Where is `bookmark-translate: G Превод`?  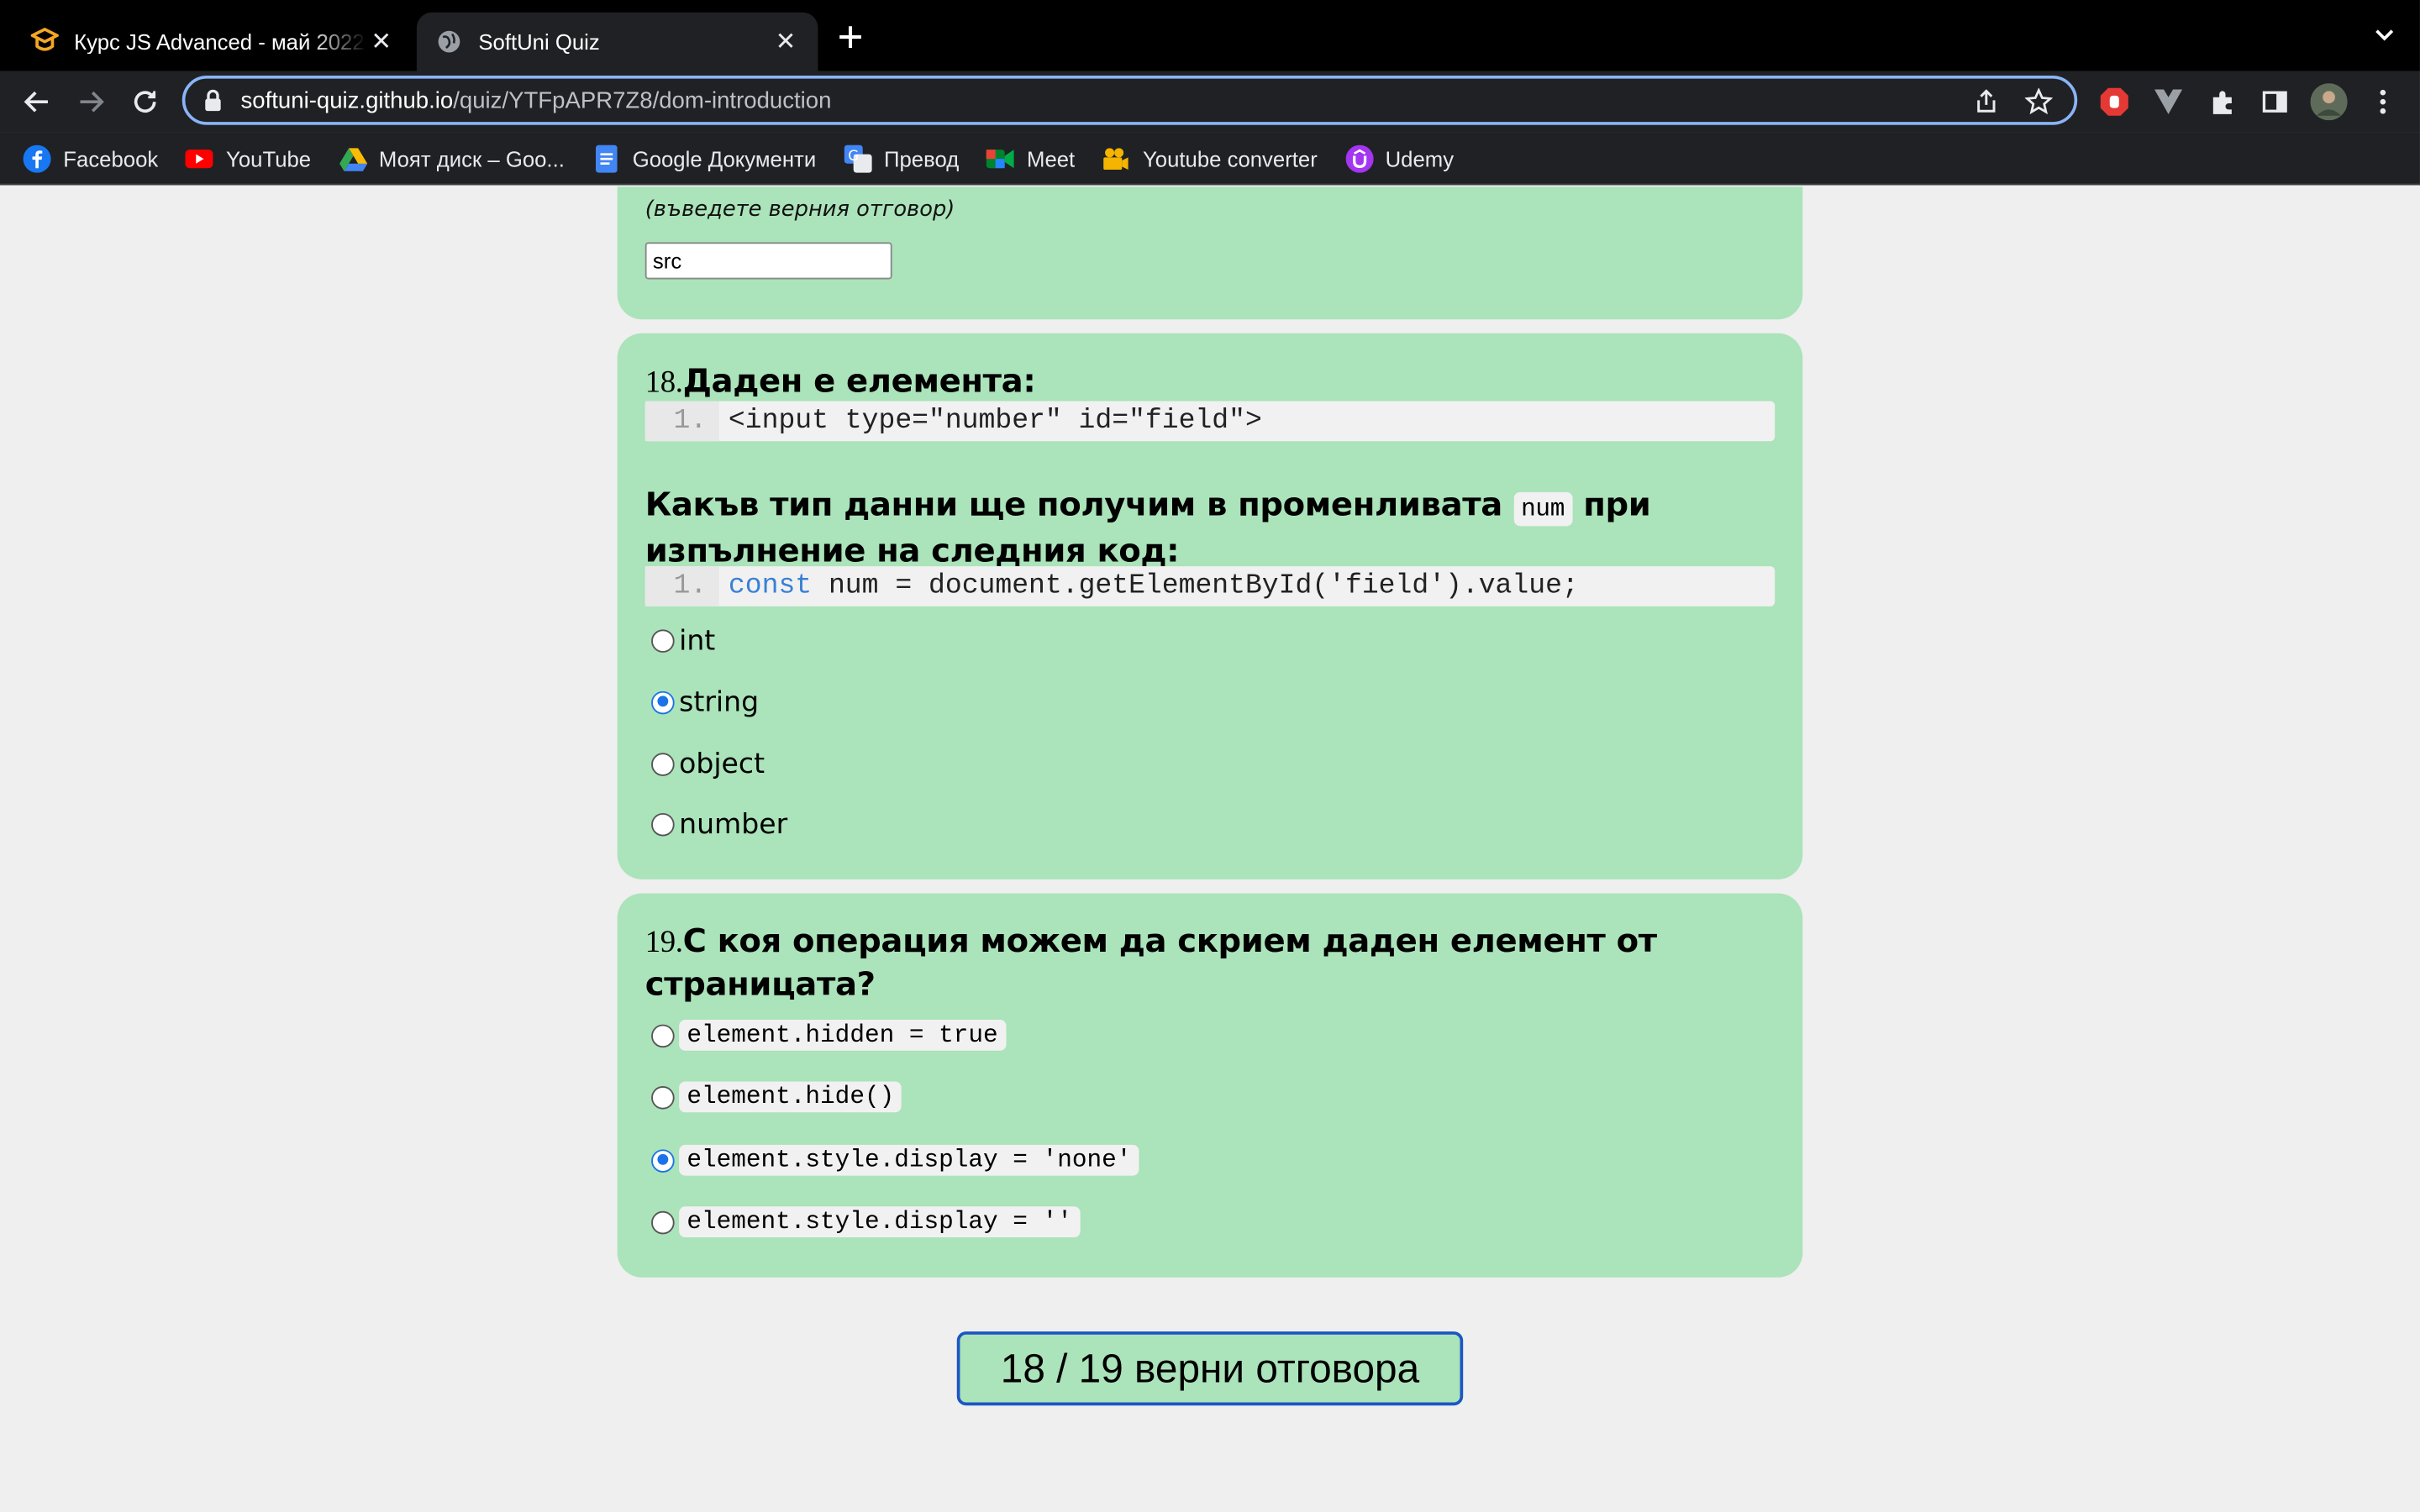
bookmark-translate: G Превод is located at coordinates (901, 158).